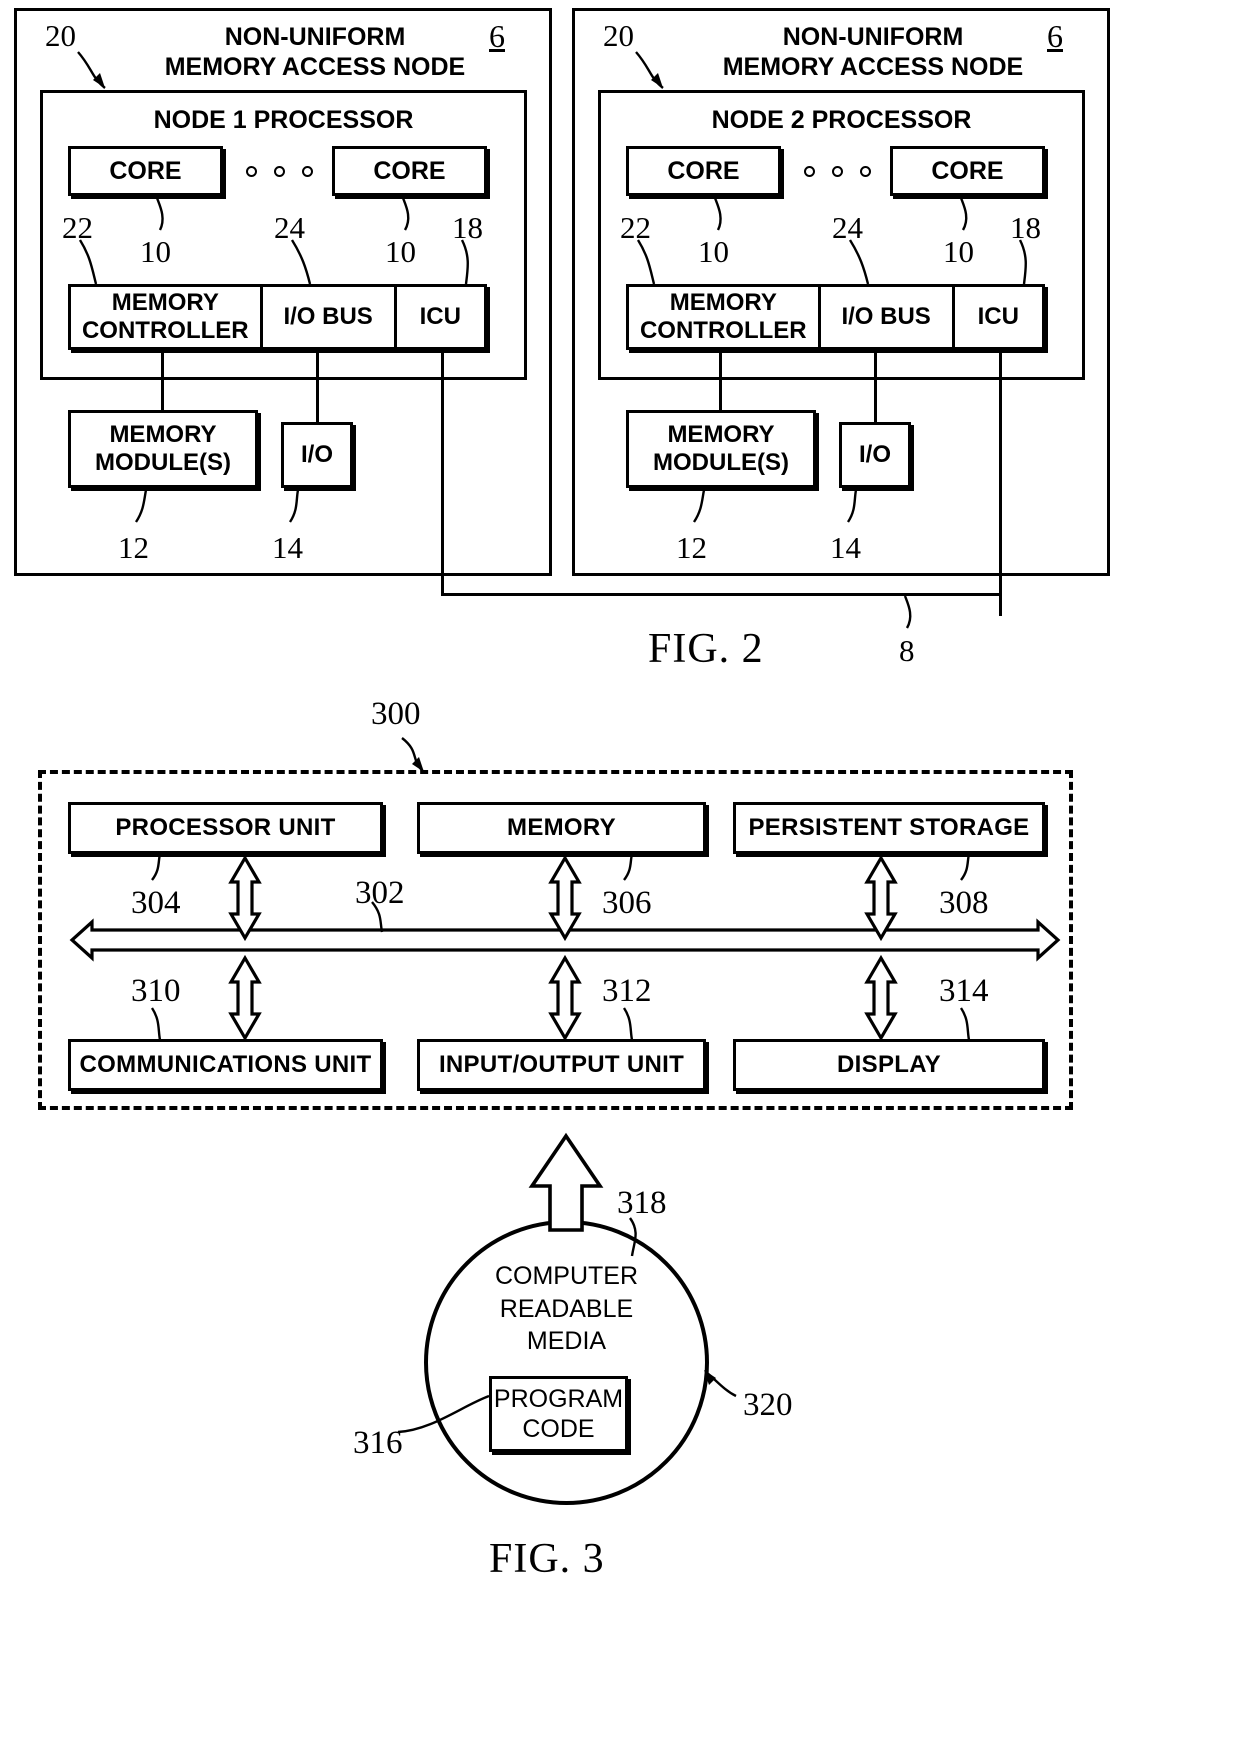  What do you see at coordinates (326, 317) in the screenshot?
I see `node-1-io-bus: I/O BUS` at bounding box center [326, 317].